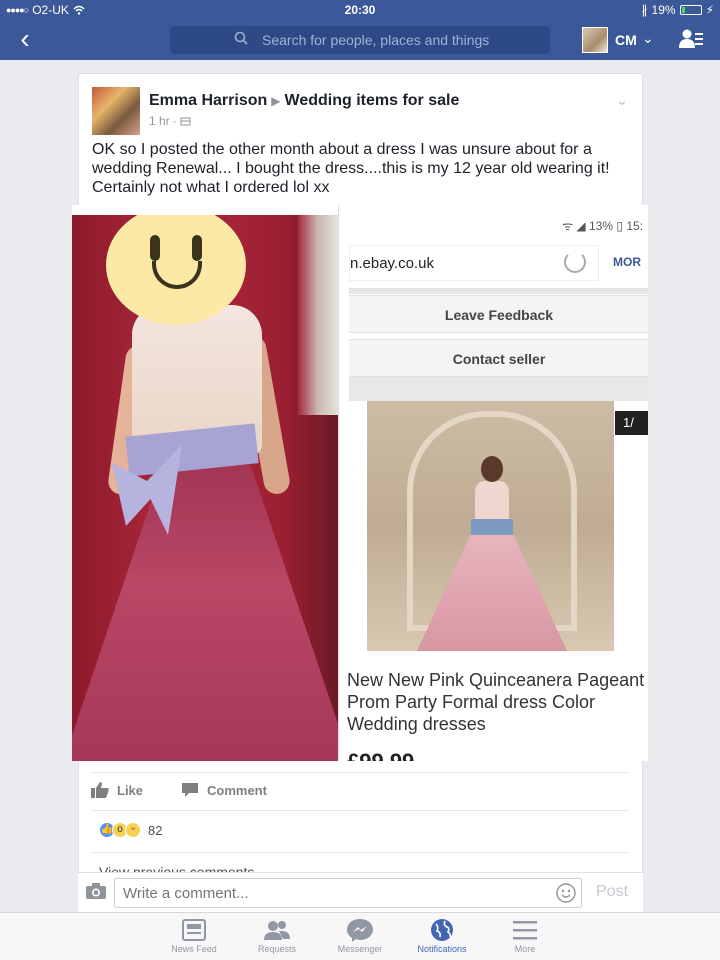  What do you see at coordinates (442, 949) in the screenshot?
I see `tab-label: Notifications` at bounding box center [442, 949].